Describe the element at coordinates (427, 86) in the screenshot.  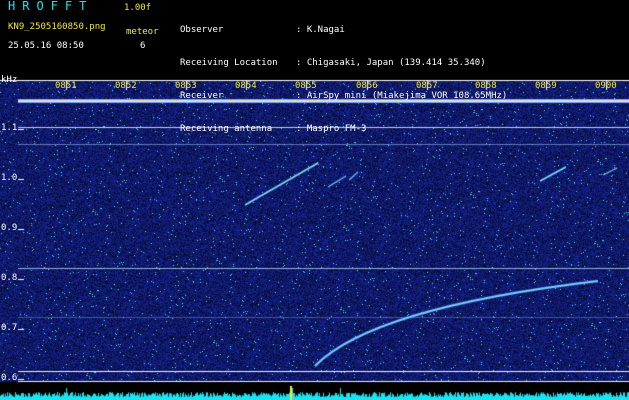
I see `time-tick-0857: 0857` at that location.